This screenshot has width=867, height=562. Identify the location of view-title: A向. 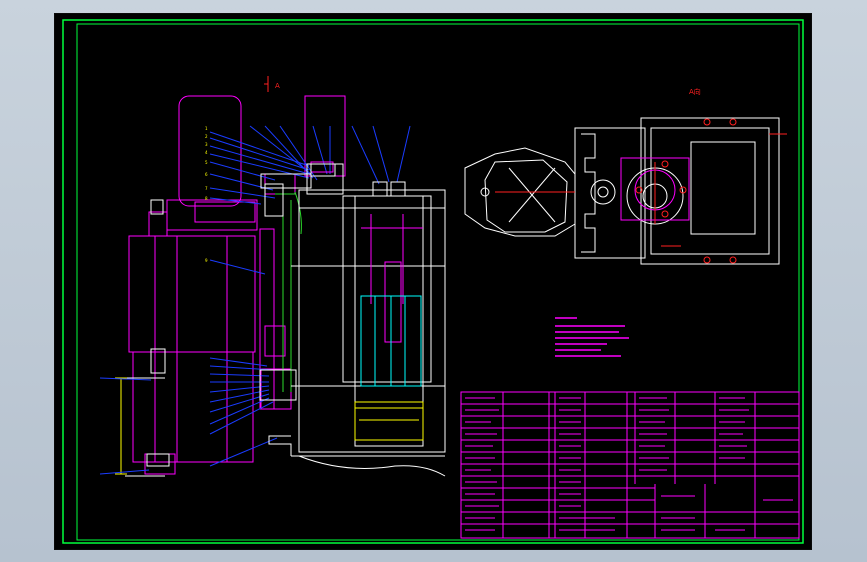
(695, 91).